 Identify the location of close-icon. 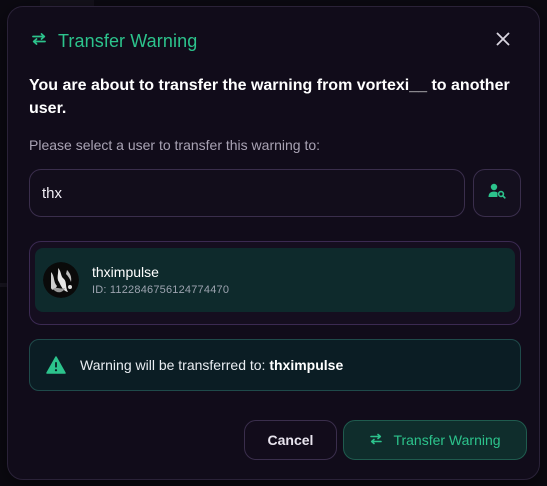
(503, 41).